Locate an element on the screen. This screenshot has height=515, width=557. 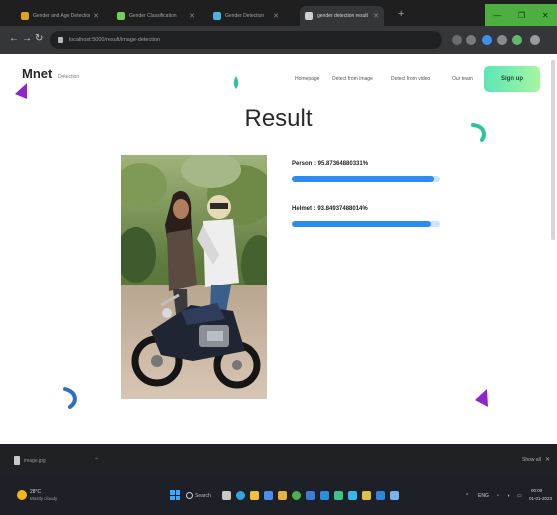
extensions-puzzle-icon is located at coordinates (502, 40).